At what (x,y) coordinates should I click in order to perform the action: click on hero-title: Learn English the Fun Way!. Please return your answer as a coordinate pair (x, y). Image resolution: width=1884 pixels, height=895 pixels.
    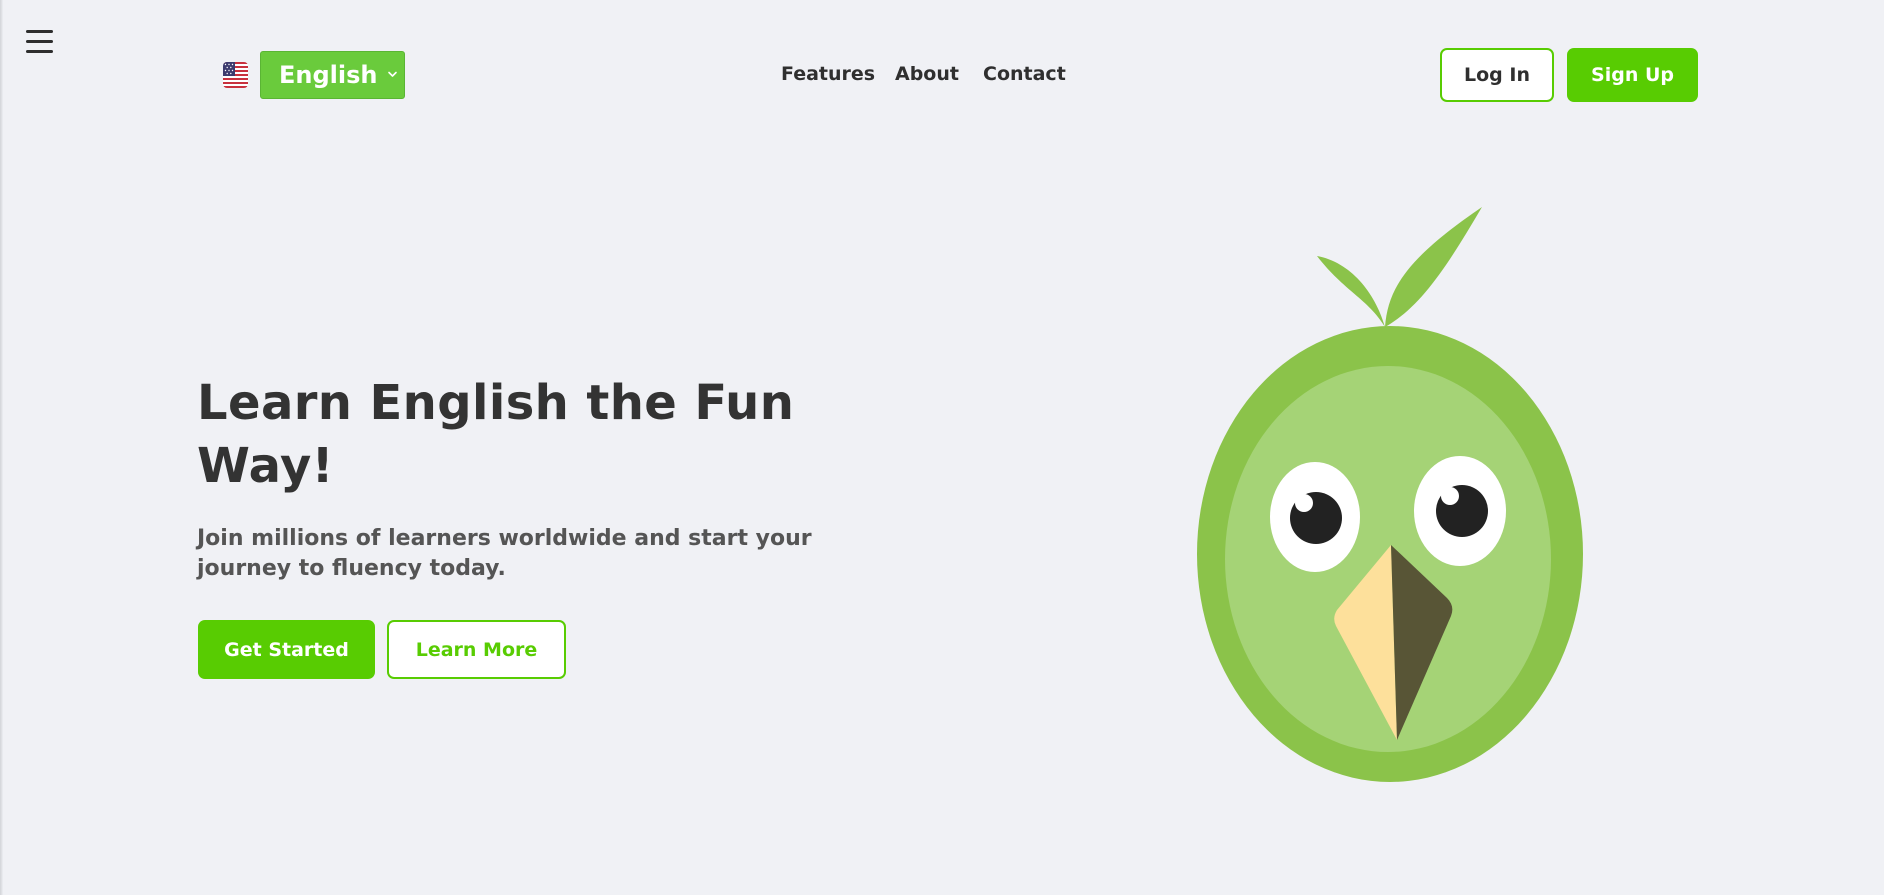
    Looking at the image, I should click on (496, 434).